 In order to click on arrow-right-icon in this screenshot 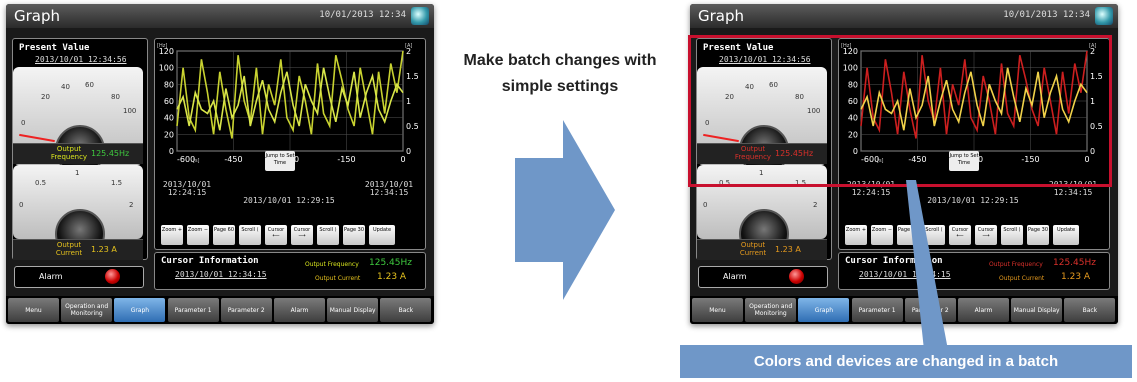, I will do `click(565, 210)`.